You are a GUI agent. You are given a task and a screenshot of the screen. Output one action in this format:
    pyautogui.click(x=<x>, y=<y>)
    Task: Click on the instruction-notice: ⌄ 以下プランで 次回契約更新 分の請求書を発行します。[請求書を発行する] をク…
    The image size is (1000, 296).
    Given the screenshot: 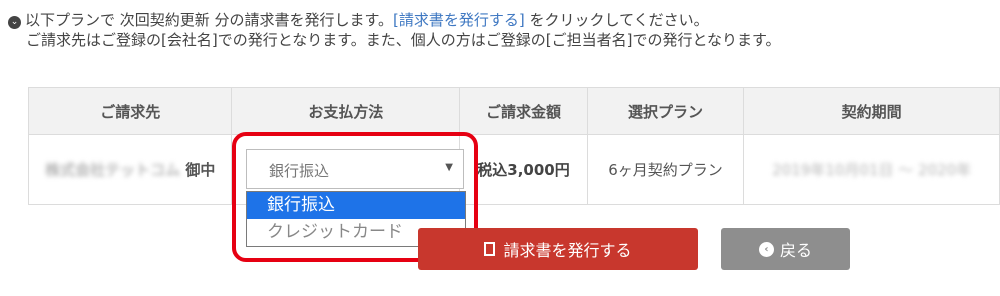 What is the action you would take?
    pyautogui.click(x=394, y=30)
    